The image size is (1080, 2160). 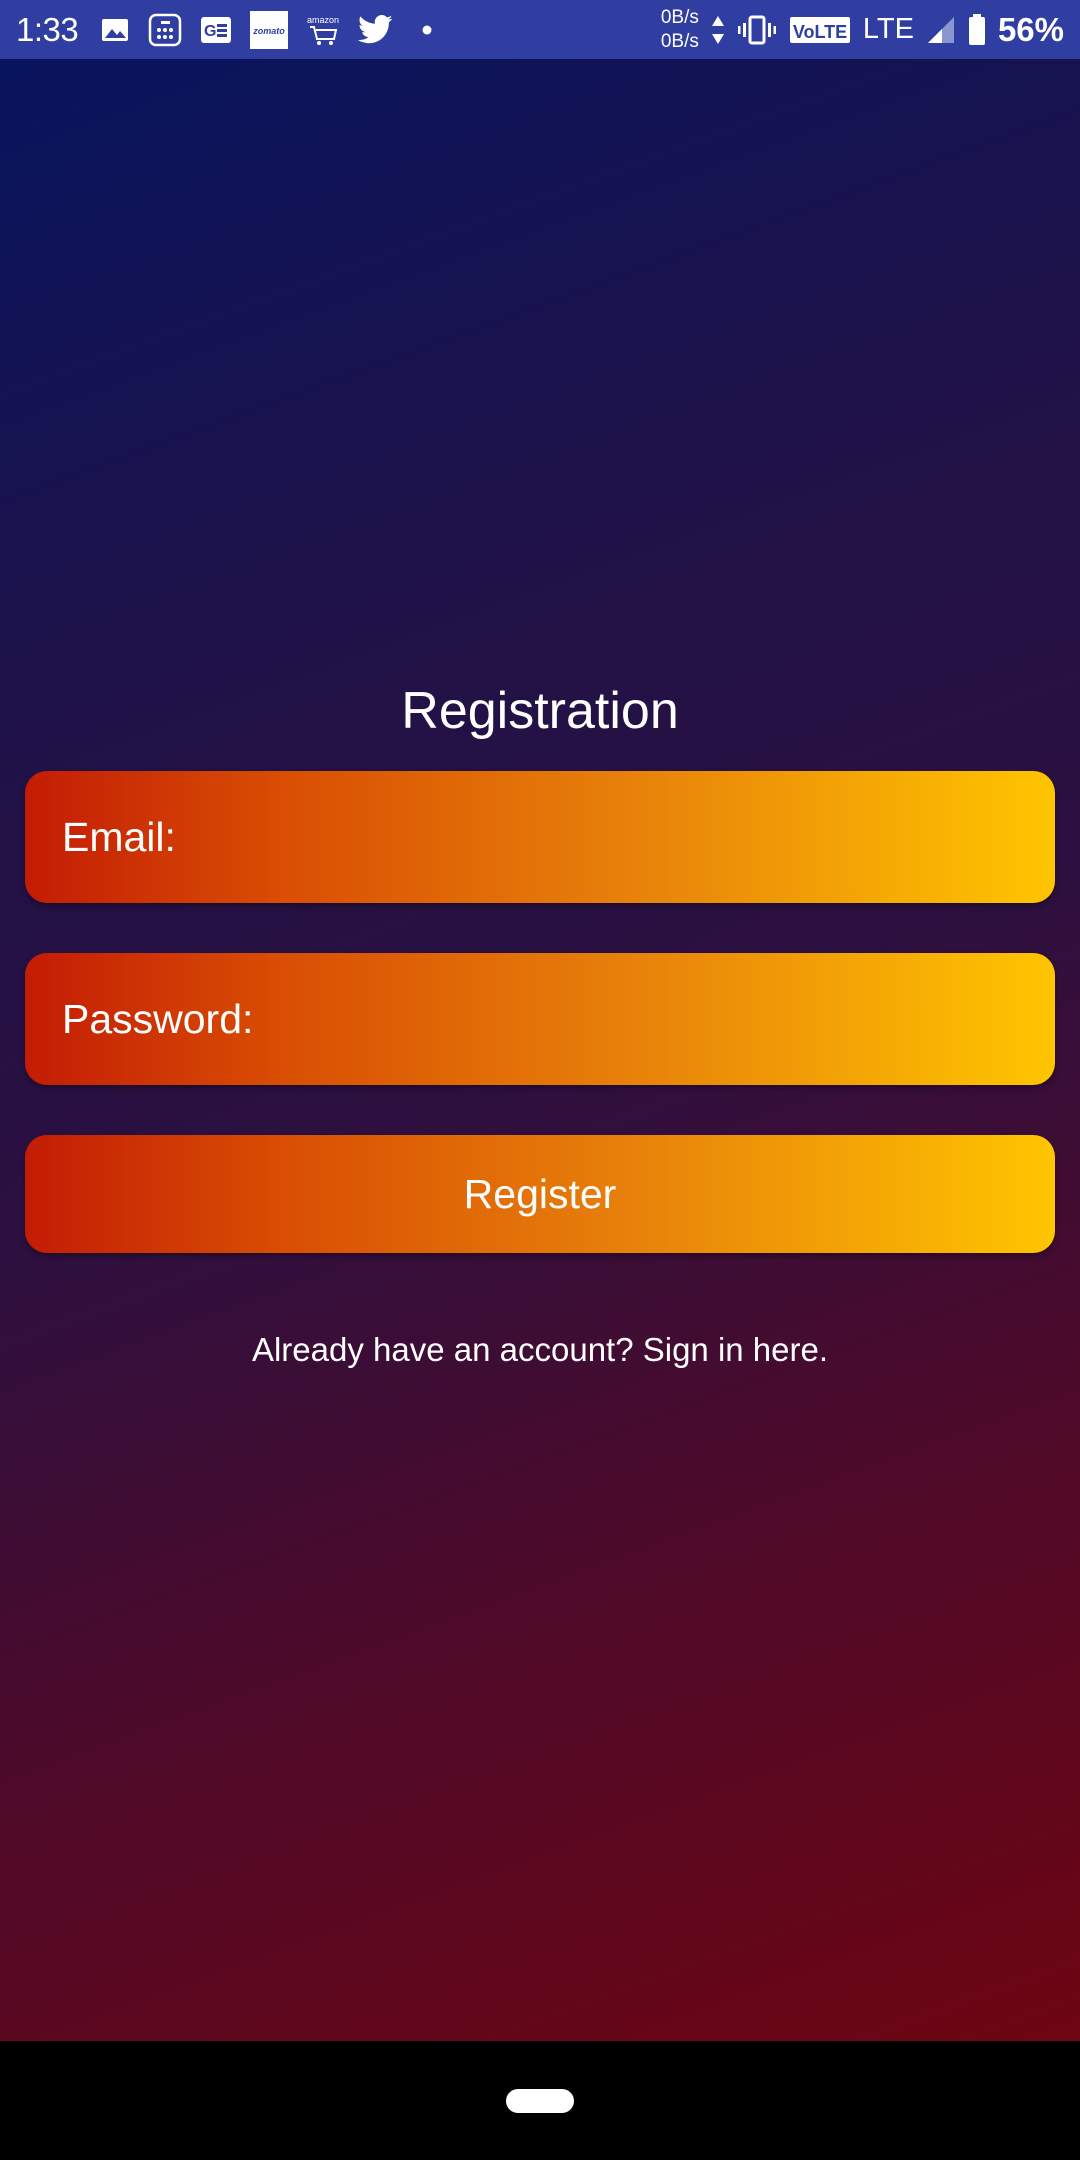 I want to click on volte-text: VoLTE, so click(x=820, y=32).